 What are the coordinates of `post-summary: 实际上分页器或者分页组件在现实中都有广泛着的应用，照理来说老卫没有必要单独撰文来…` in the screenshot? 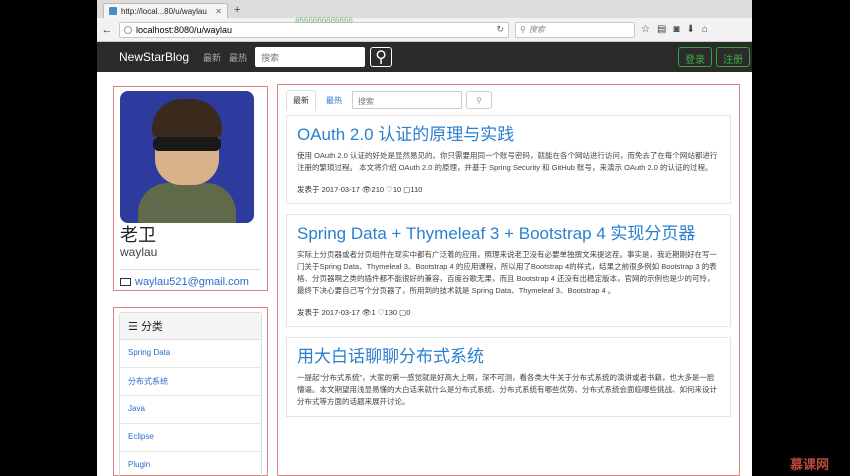 It's located at (507, 272).